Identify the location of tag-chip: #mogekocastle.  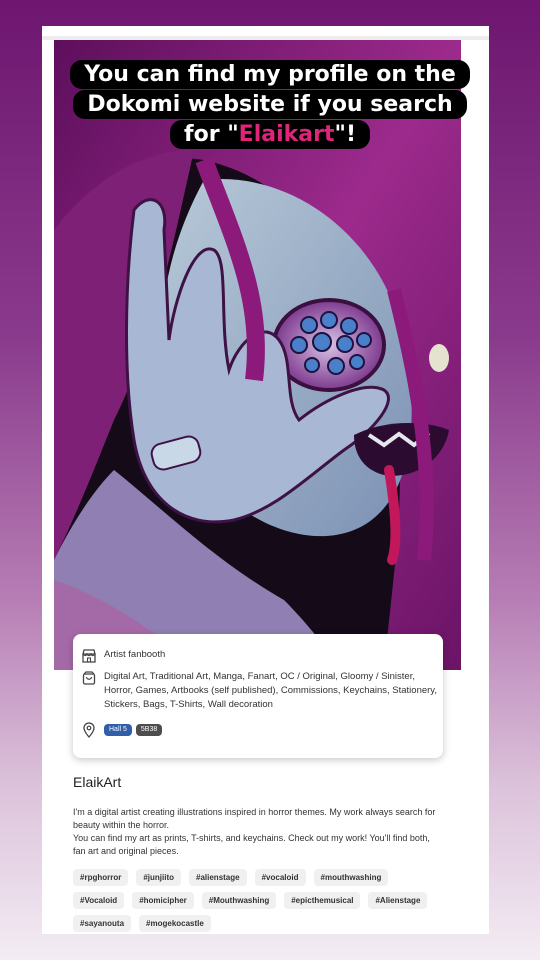
(175, 923).